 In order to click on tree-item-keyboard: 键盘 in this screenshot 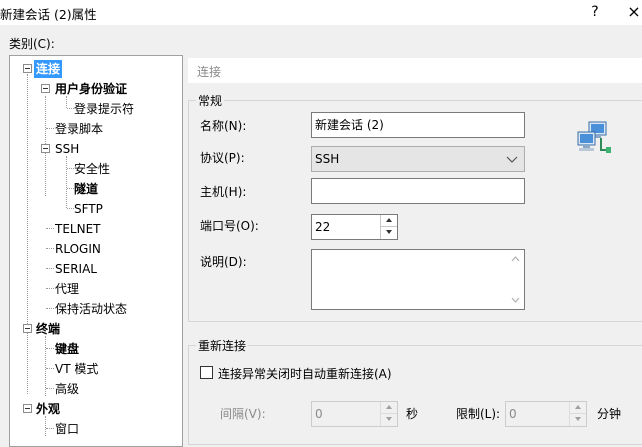, I will do `click(67, 349)`.